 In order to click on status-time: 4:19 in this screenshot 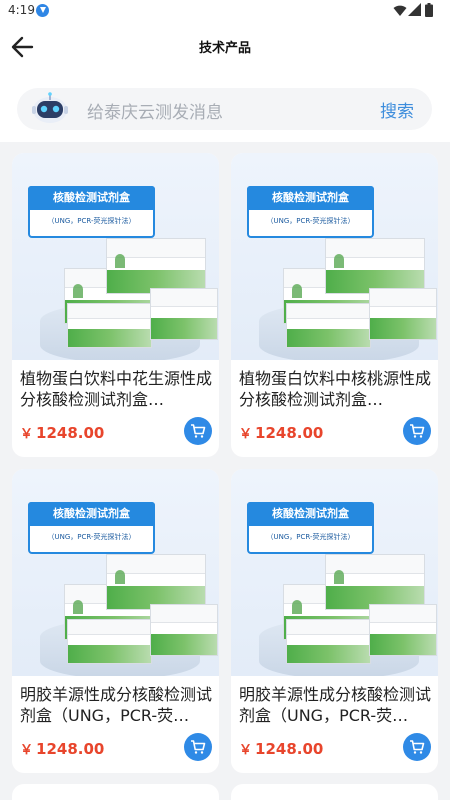, I will do `click(21, 10)`.